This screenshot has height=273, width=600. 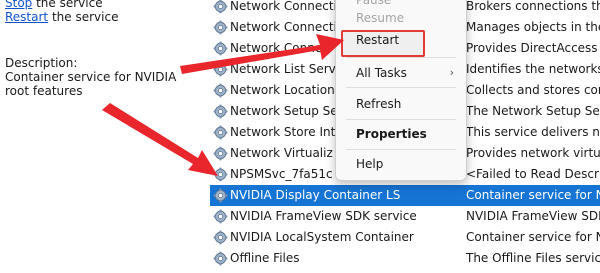 What do you see at coordinates (533, 174) in the screenshot?
I see `service-description: <Failed to Read Description` at bounding box center [533, 174].